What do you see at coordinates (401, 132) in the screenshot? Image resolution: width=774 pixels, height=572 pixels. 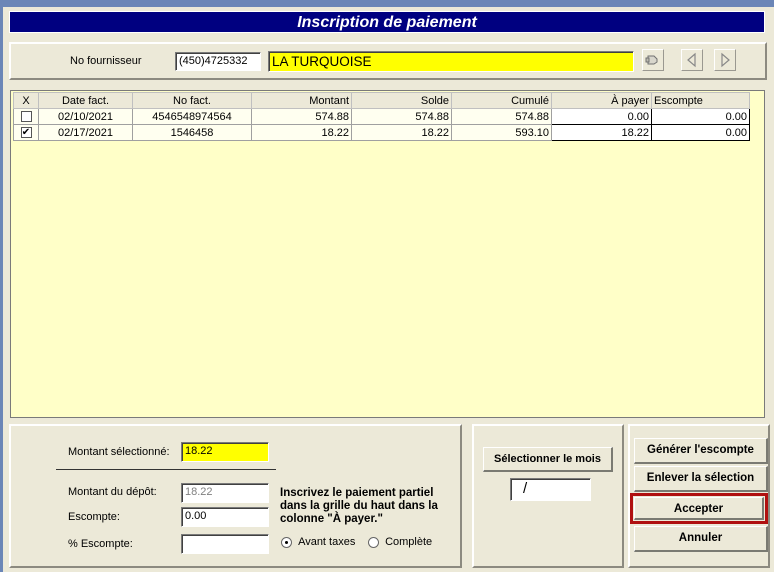 I see `cell-balance: 18.22` at bounding box center [401, 132].